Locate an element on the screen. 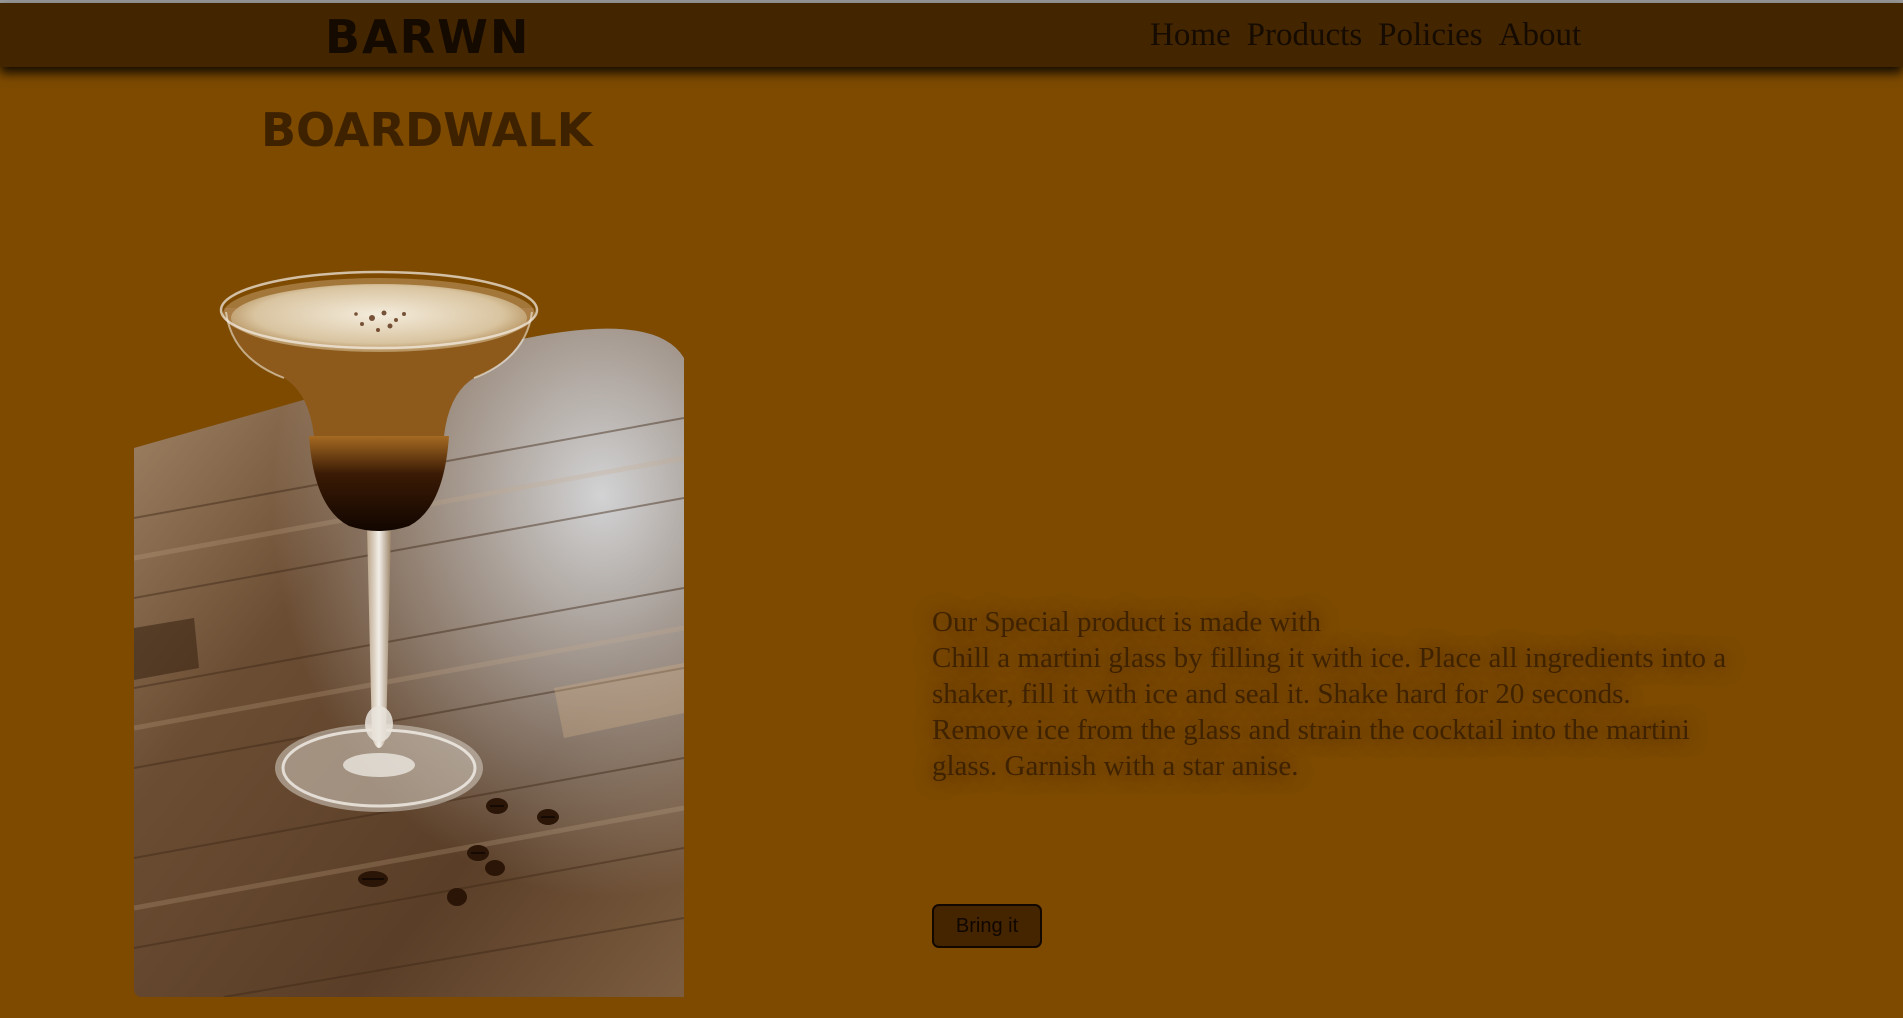 The width and height of the screenshot is (1903, 1018). nav-link-home: Home is located at coordinates (1190, 35).